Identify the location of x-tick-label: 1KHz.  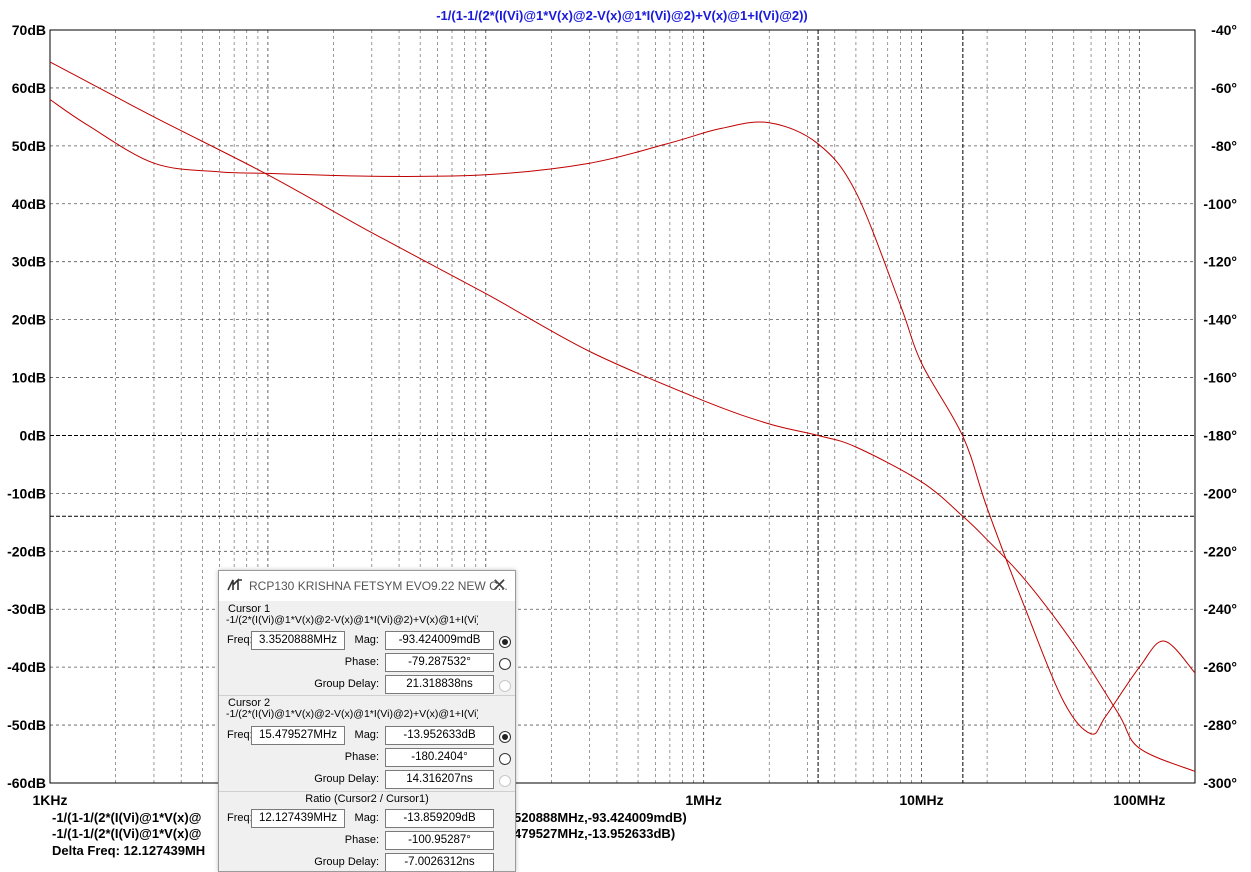
(49, 800).